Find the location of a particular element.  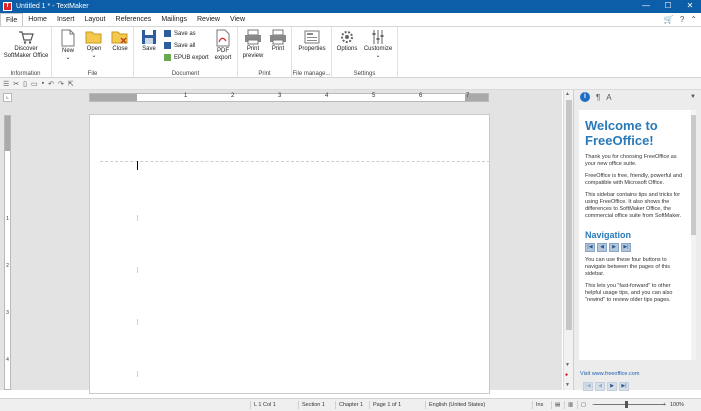

ruler-left-margin is located at coordinates (113, 97).